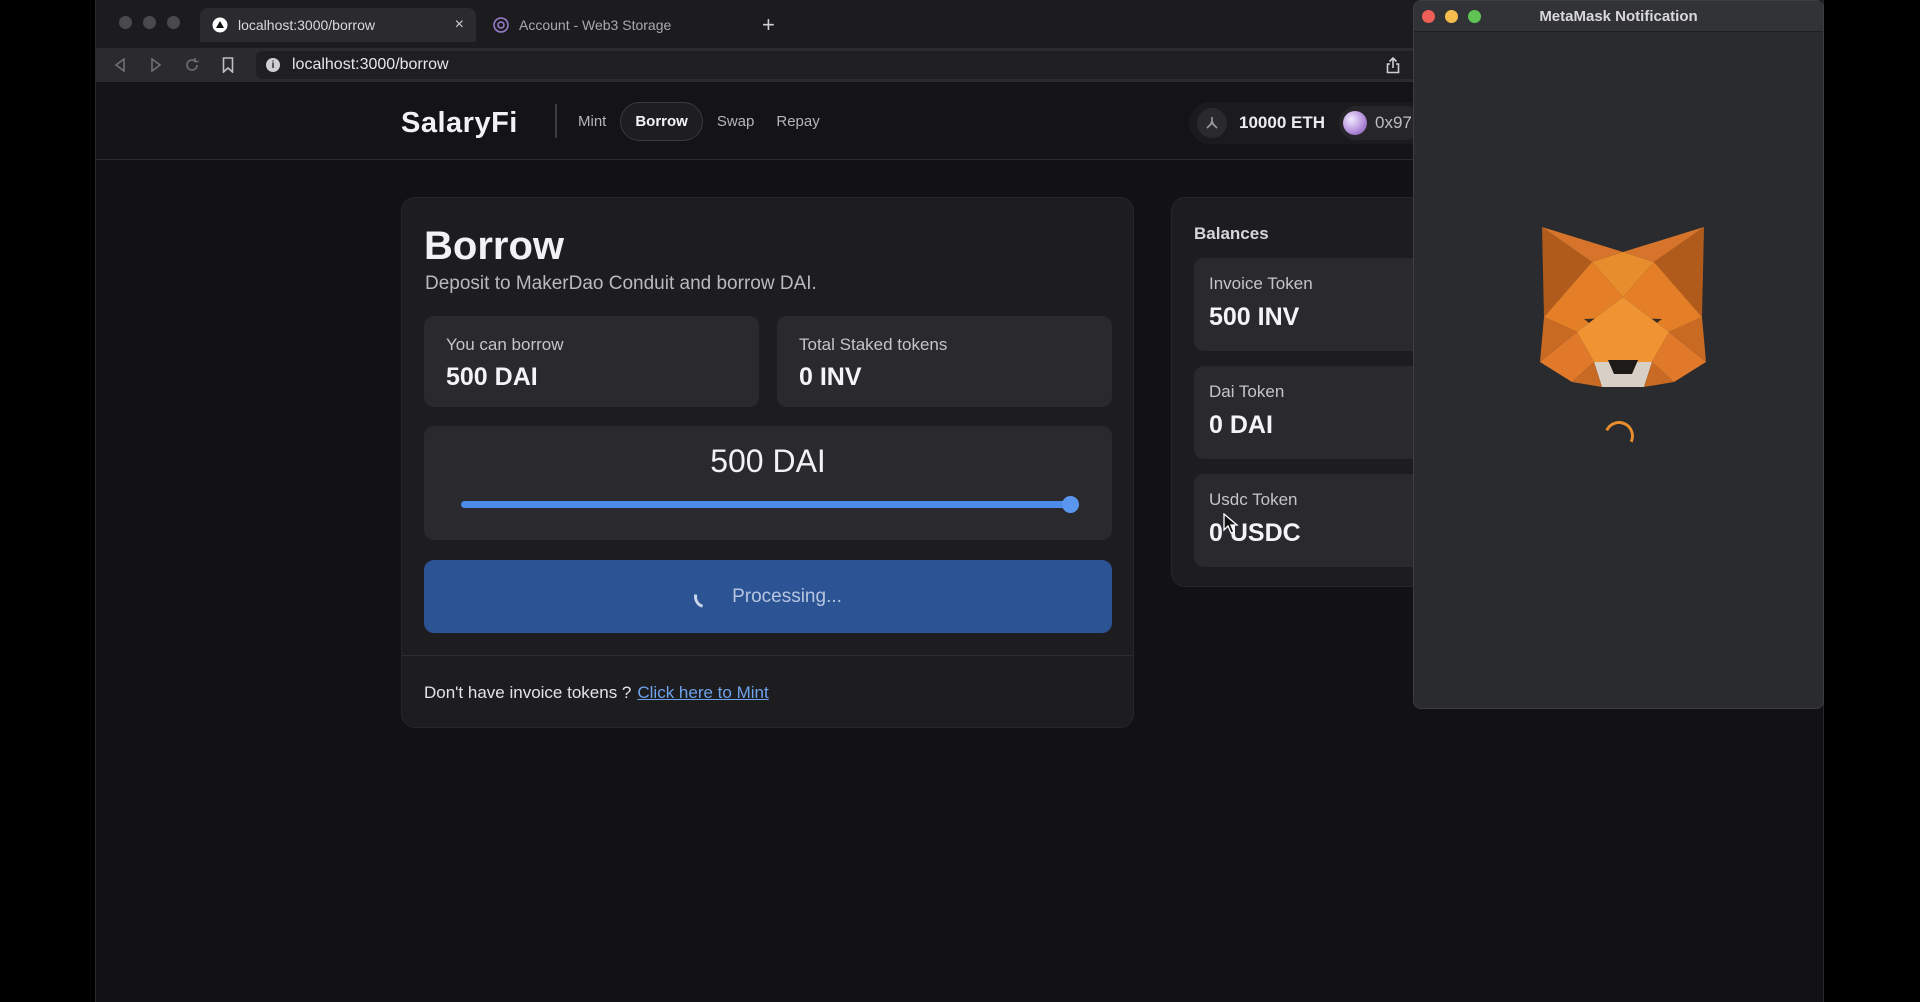  I want to click on balances-title: Balances, so click(1231, 233).